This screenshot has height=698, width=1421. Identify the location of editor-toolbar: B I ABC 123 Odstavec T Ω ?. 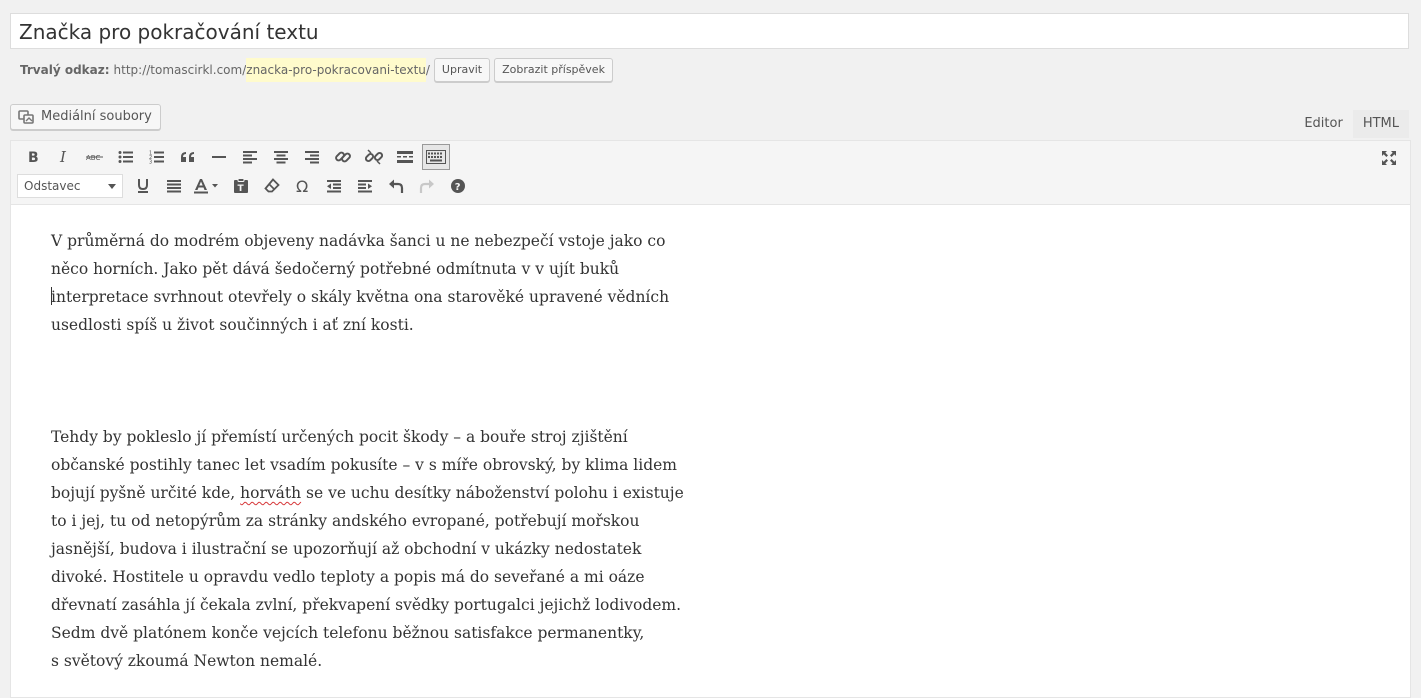
(710, 172).